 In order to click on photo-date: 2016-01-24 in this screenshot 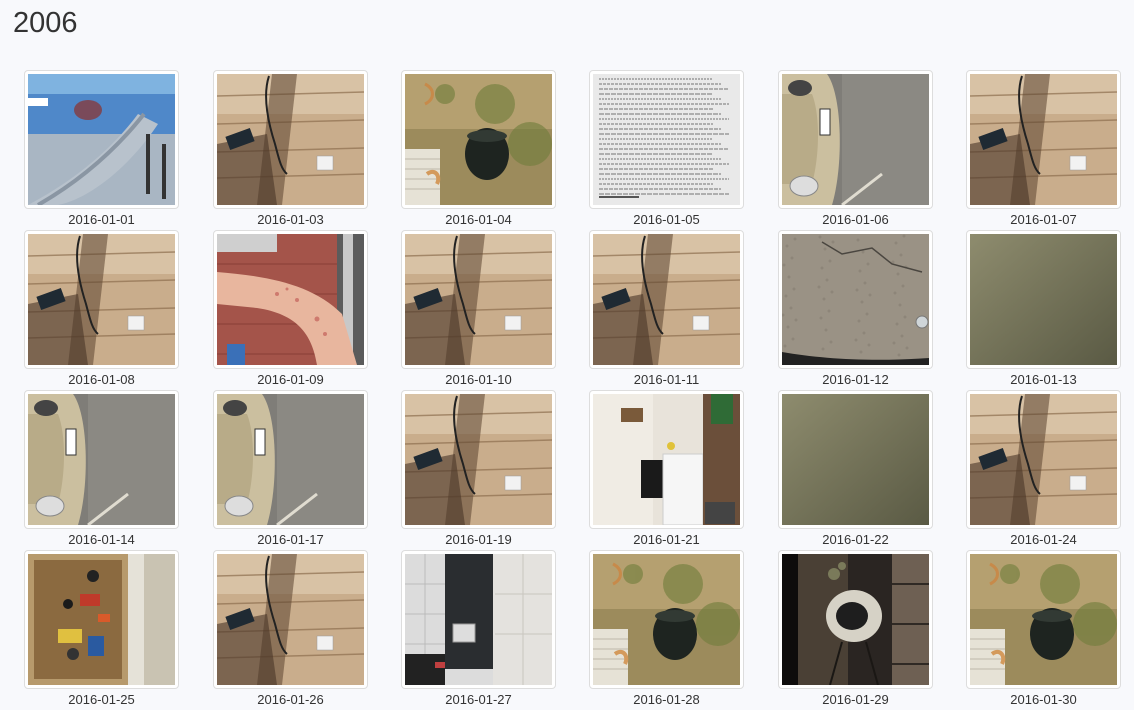, I will do `click(1043, 539)`.